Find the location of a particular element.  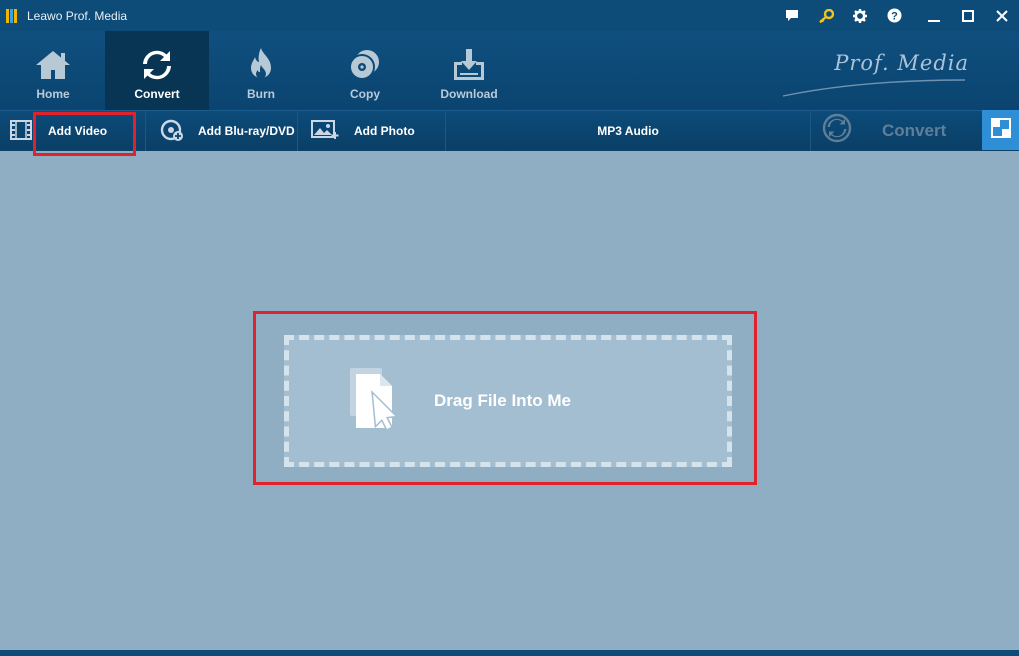

maximize-icon is located at coordinates (968, 15).